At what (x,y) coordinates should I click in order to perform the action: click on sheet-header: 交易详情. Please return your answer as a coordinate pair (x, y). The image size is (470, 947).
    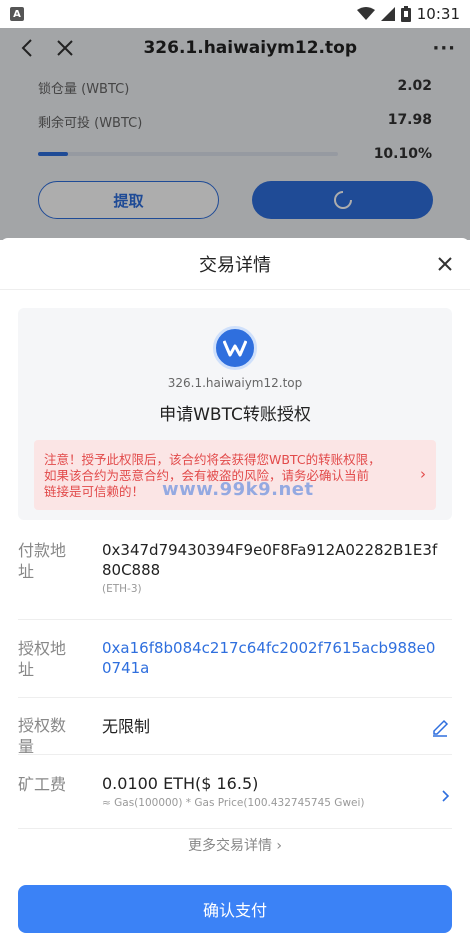
    Looking at the image, I should click on (235, 264).